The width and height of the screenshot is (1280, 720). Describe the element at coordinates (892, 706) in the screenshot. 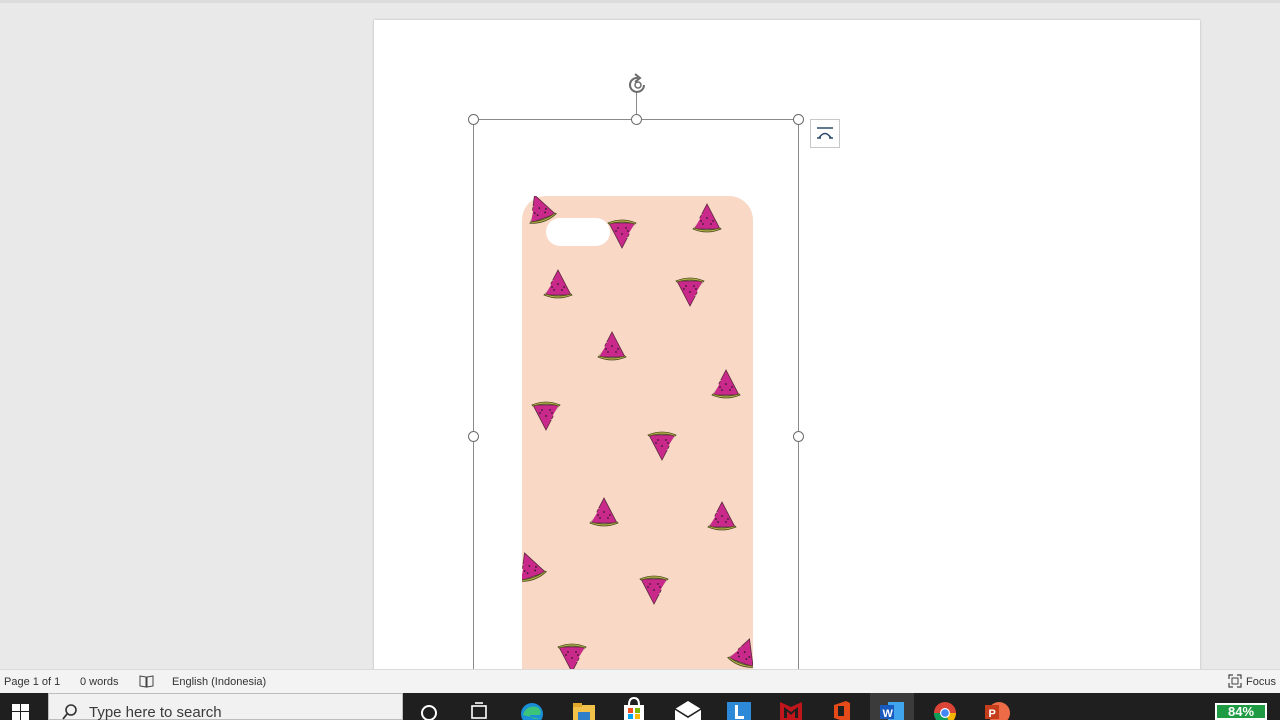

I see `word-icon: W` at that location.